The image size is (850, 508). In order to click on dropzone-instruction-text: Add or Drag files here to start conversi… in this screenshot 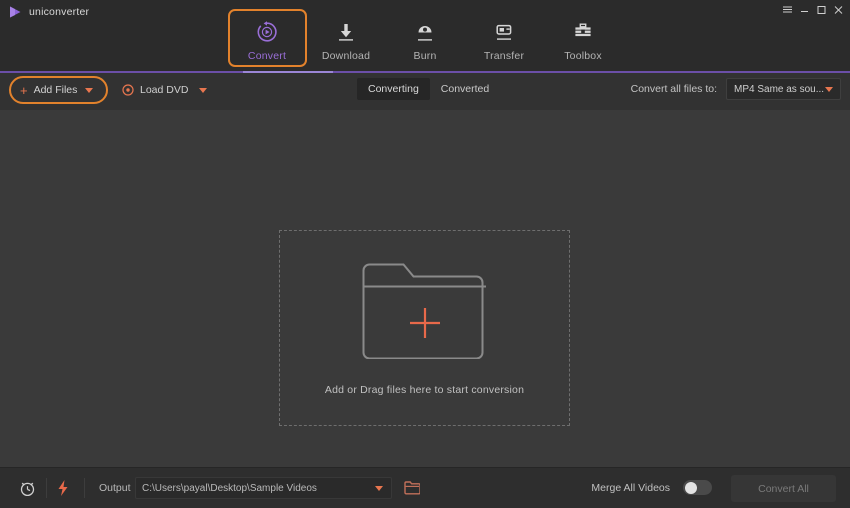, I will do `click(424, 390)`.